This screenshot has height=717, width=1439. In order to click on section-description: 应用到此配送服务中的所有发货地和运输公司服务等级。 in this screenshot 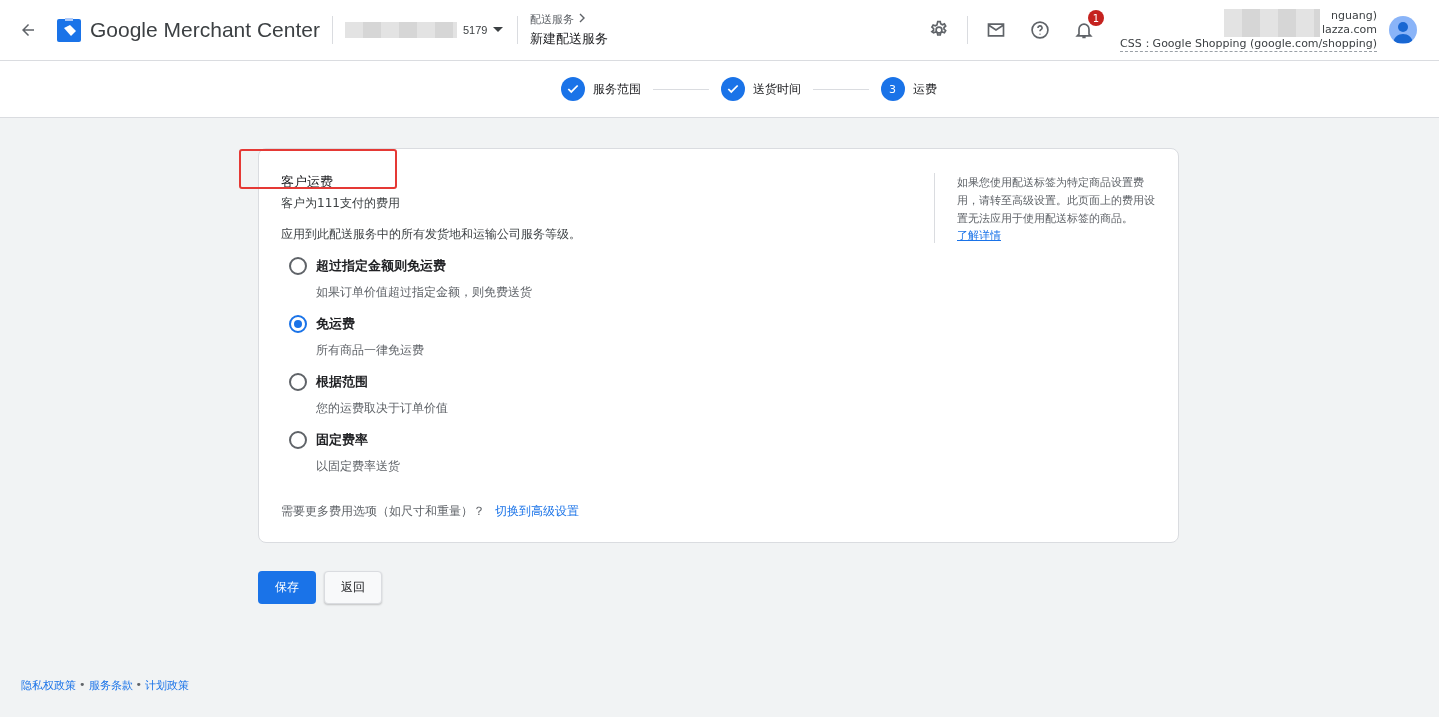, I will do `click(431, 234)`.